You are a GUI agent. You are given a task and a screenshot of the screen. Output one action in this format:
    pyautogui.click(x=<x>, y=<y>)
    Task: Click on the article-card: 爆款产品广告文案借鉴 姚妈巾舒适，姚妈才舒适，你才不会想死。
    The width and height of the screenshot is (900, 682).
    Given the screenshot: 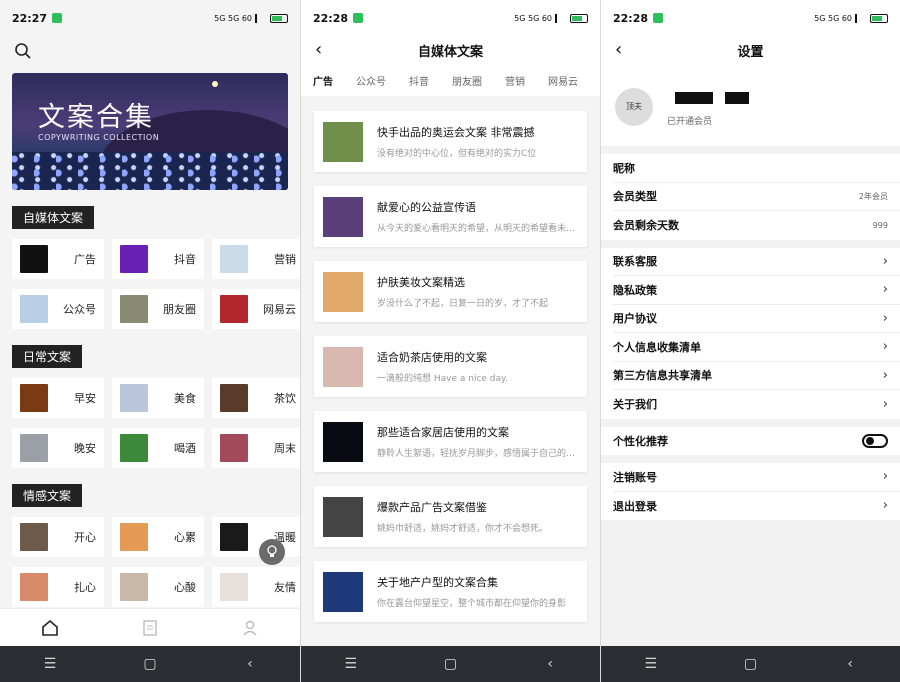 What is the action you would take?
    pyautogui.click(x=450, y=516)
    